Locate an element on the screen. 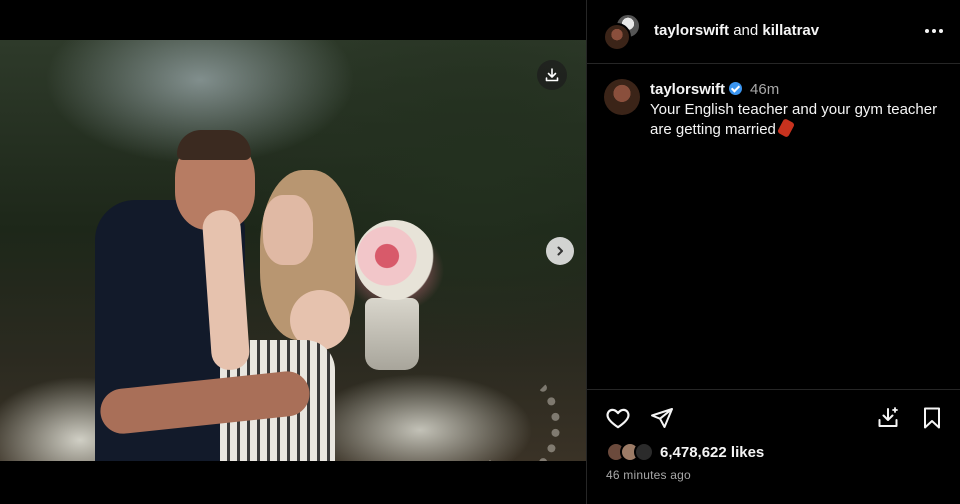 The height and width of the screenshot is (504, 960). author-link: killatrav is located at coordinates (790, 30).